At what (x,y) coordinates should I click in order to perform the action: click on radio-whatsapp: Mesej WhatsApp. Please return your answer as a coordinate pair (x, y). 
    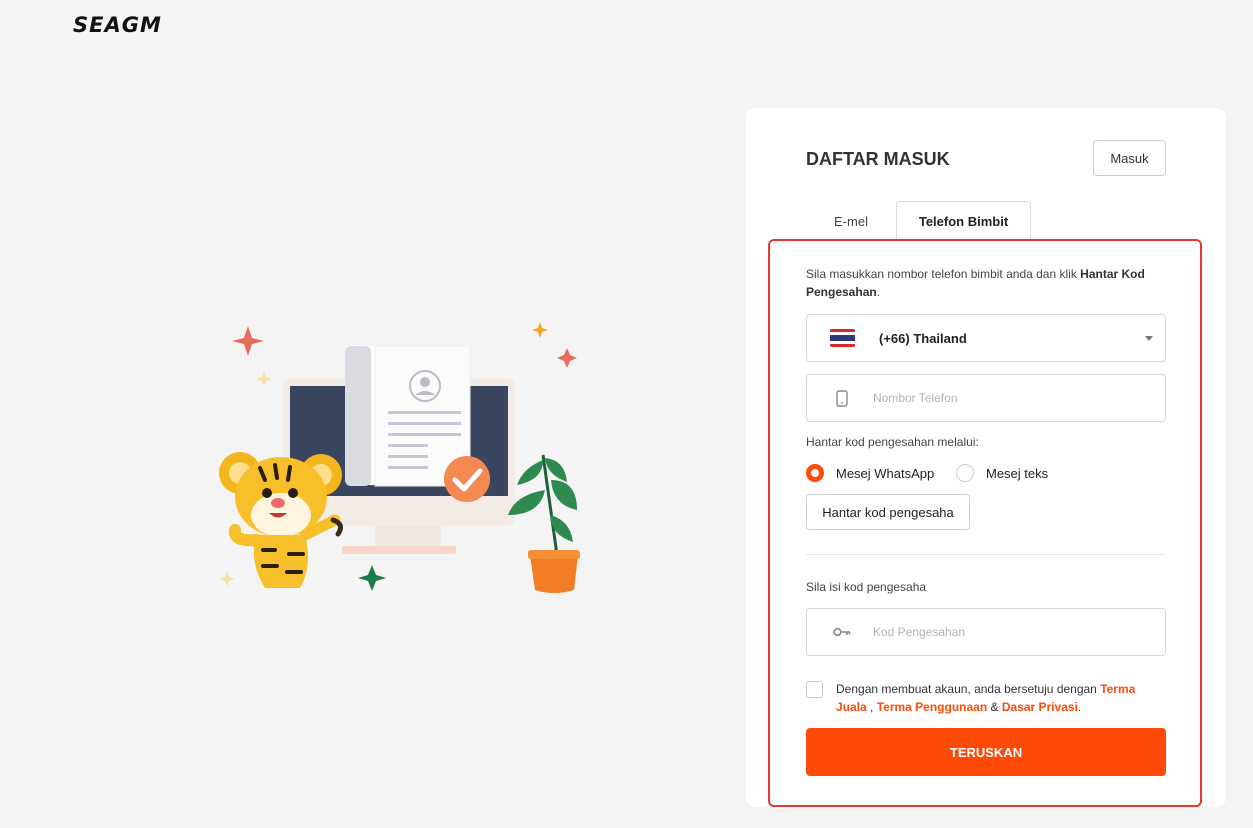
    Looking at the image, I should click on (881, 473).